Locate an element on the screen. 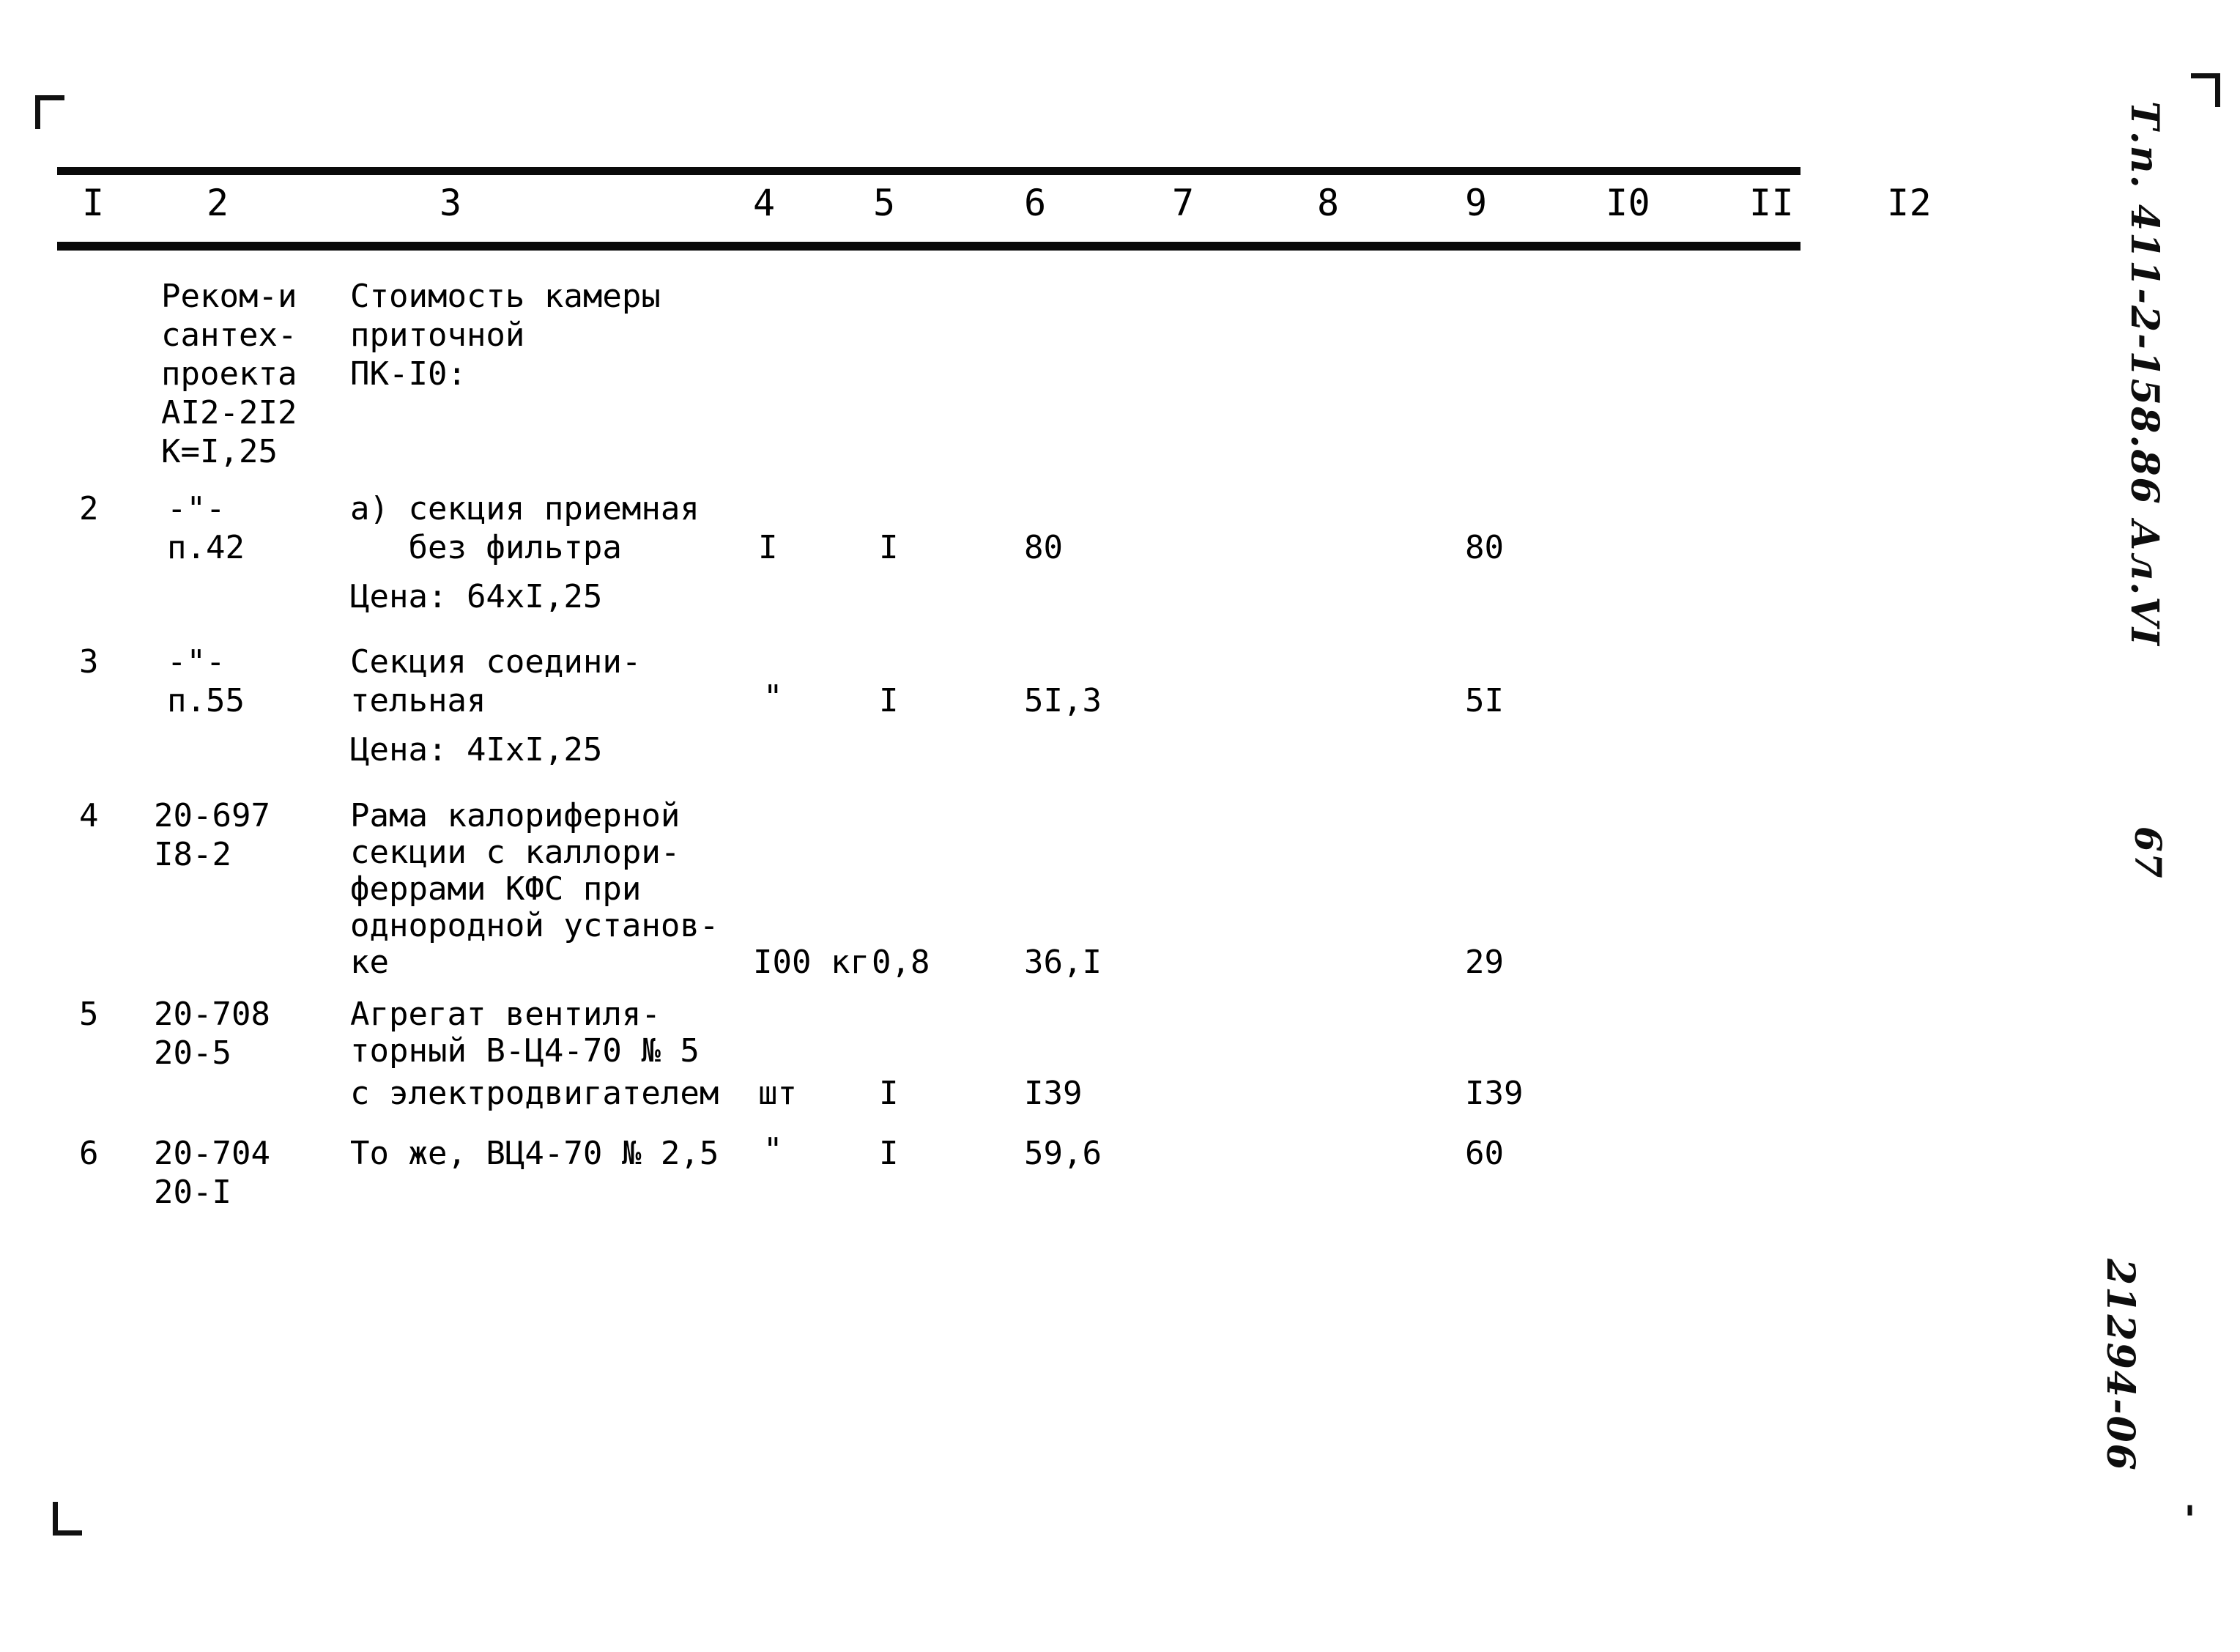  column-header-1: I is located at coordinates (93, 203).